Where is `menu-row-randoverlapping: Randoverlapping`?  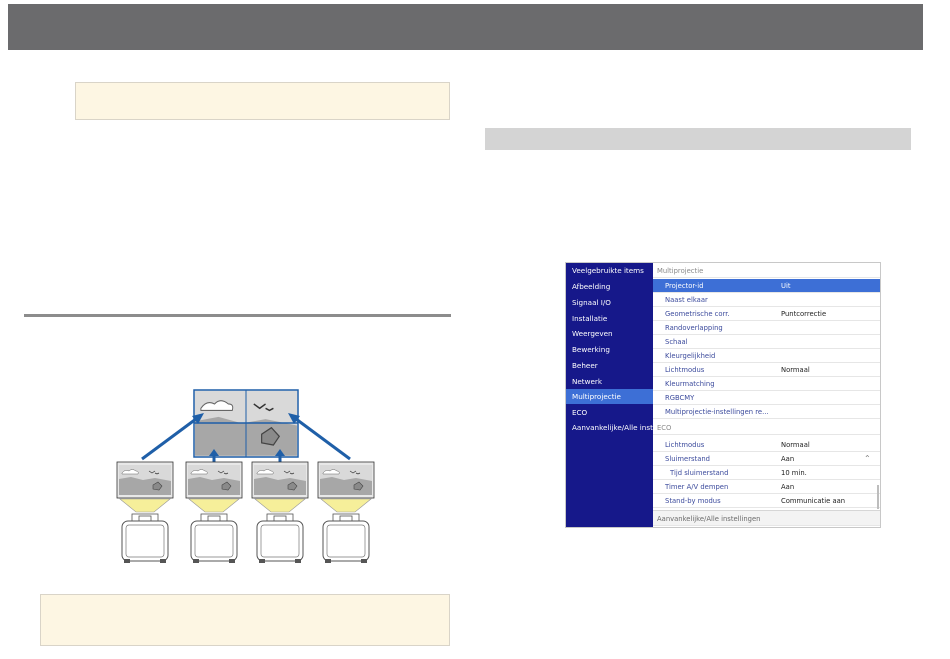 menu-row-randoverlapping: Randoverlapping is located at coordinates (766, 328).